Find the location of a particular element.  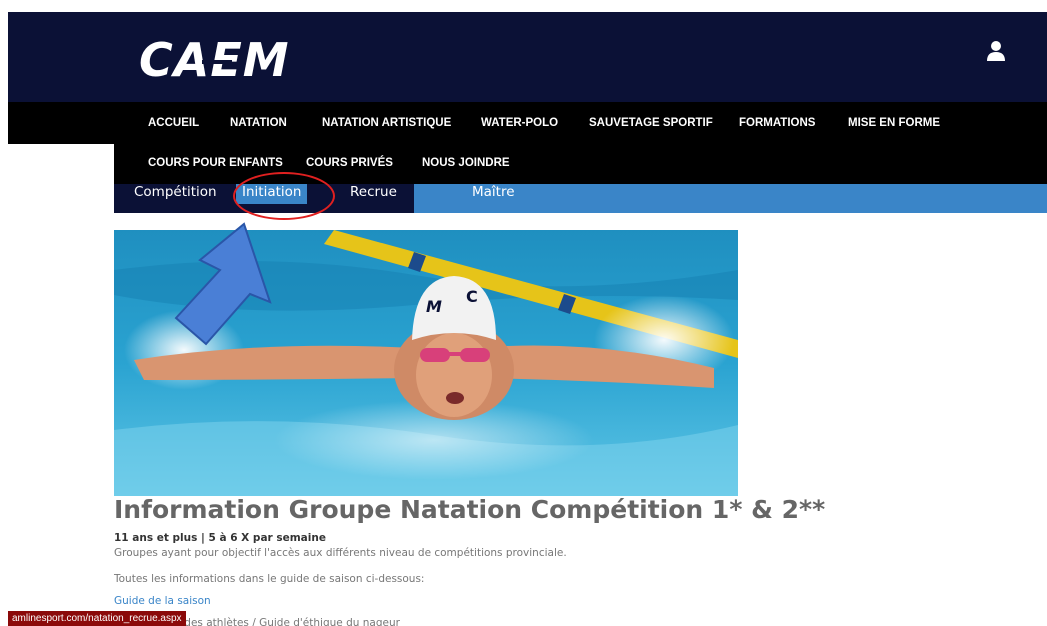

caem-logo: CAEM is located at coordinates (214, 61).